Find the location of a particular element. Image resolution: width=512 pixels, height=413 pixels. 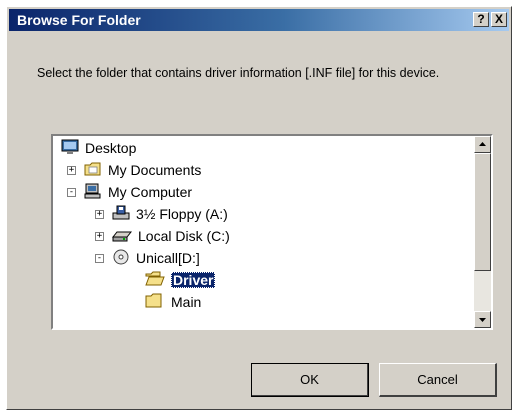

tree-item-label: My Computer is located at coordinates (150, 192).